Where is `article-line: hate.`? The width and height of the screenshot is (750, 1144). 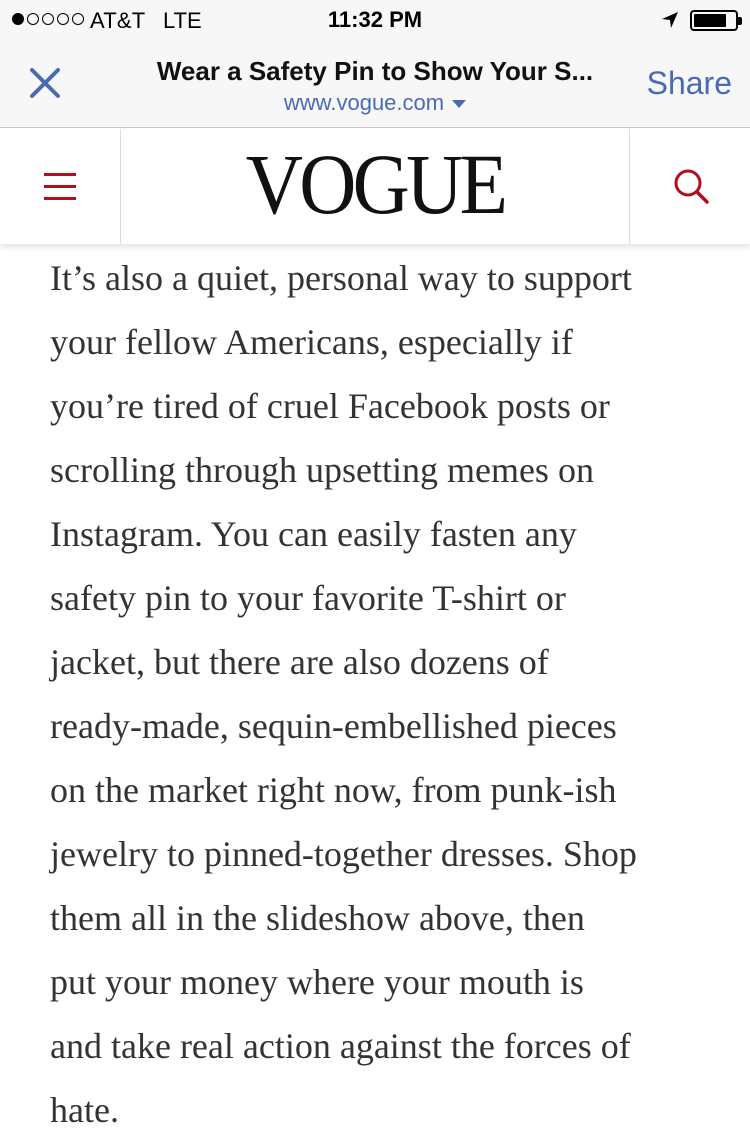 article-line: hate. is located at coordinates (84, 1110).